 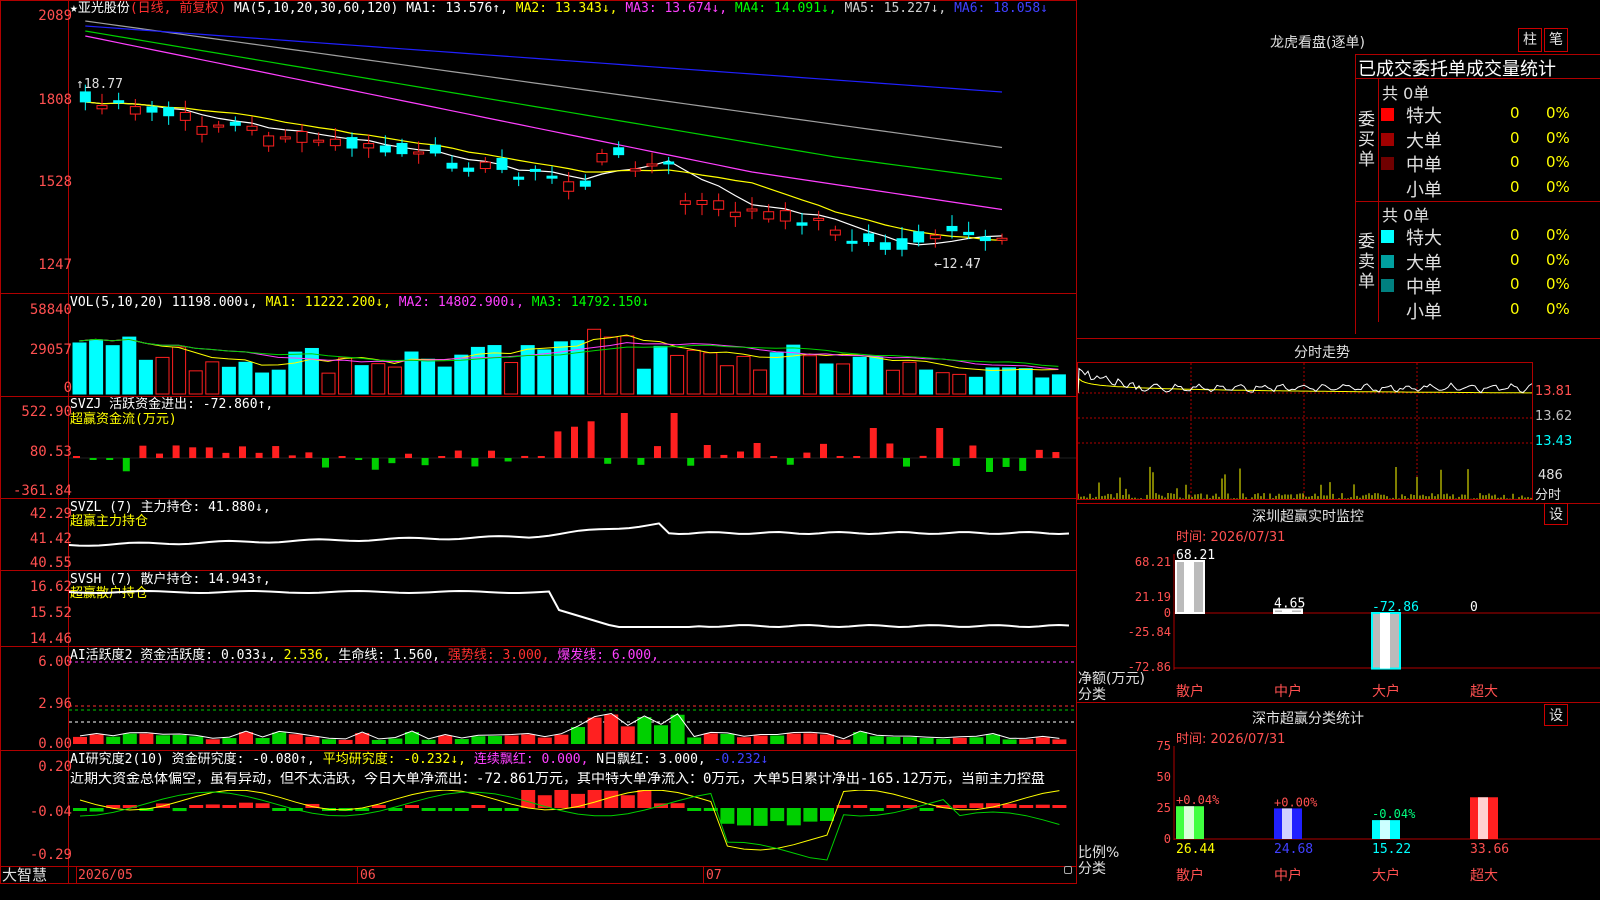 What do you see at coordinates (572, 609) in the screenshot?
I see `svsh-chart` at bounding box center [572, 609].